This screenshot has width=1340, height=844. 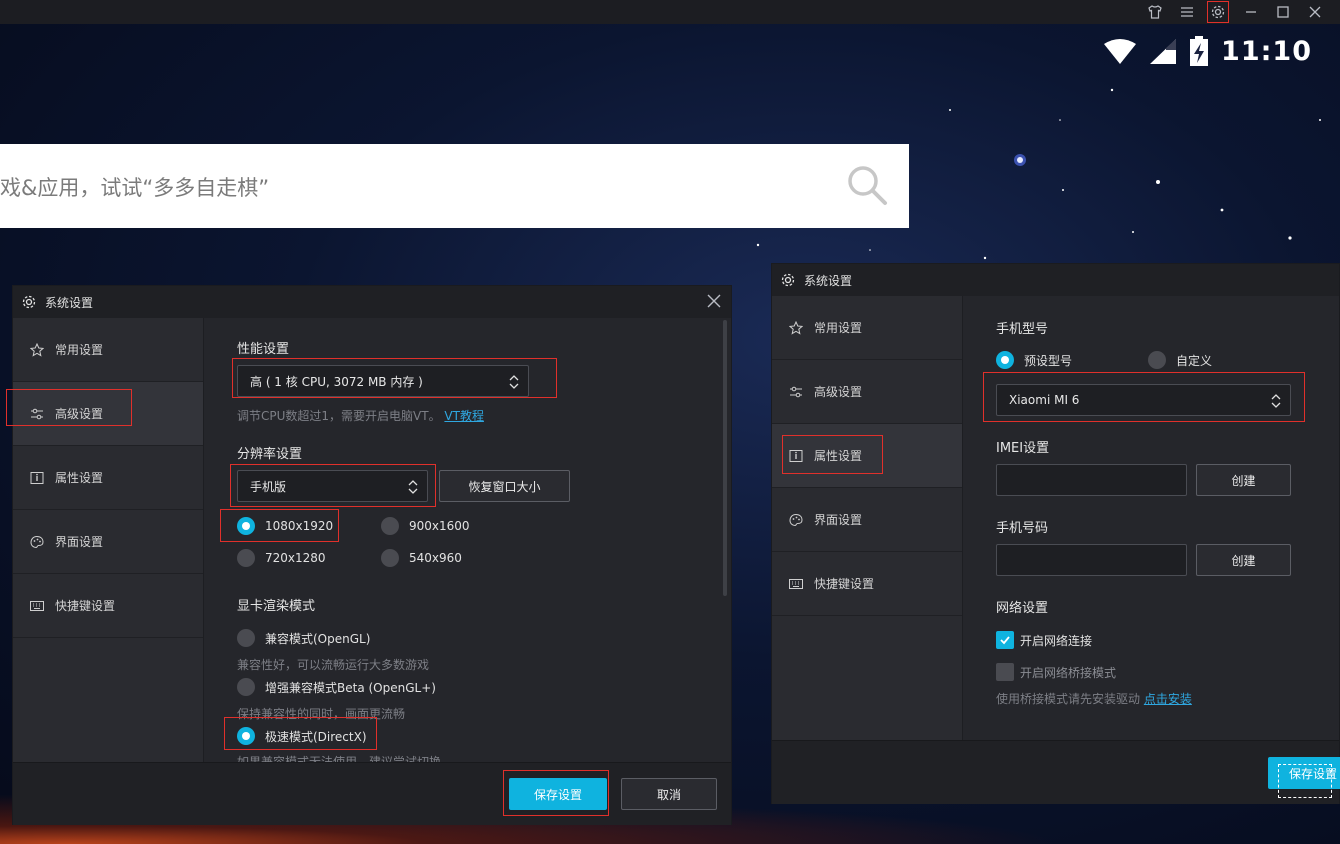 I want to click on emulator-title-bar, so click(x=670, y=12).